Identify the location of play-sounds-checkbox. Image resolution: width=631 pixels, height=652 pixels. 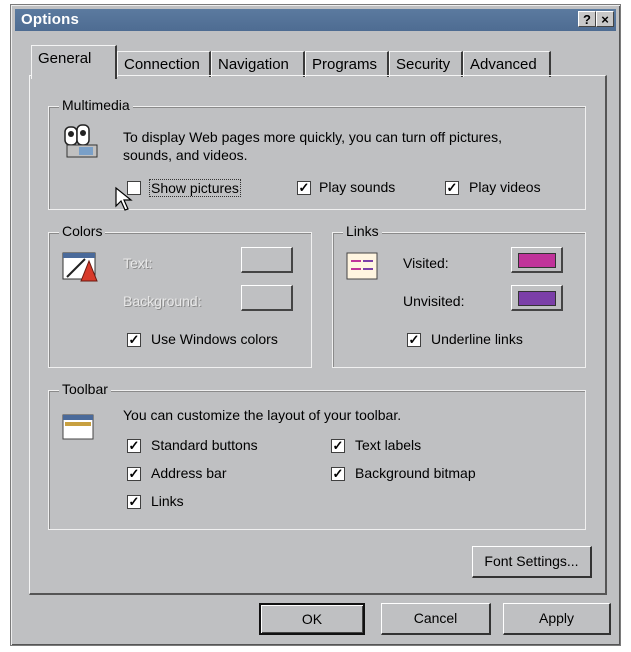
(304, 188).